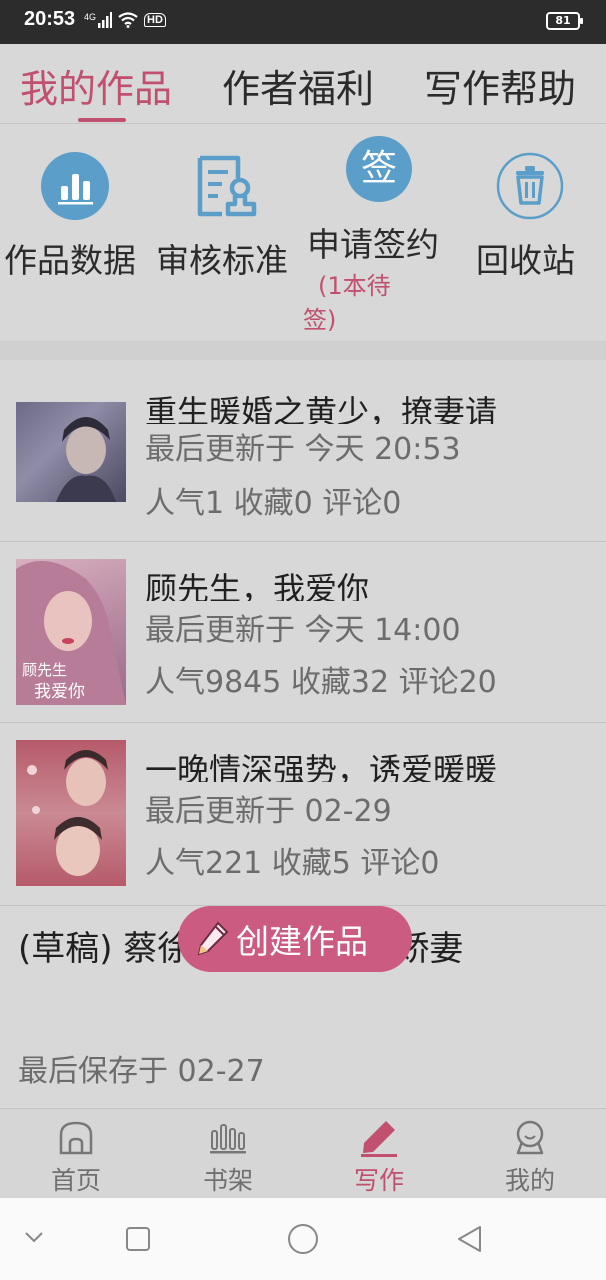 This screenshot has width=606, height=1280. What do you see at coordinates (34, 1237) in the screenshot?
I see `chevron-down-icon` at bounding box center [34, 1237].